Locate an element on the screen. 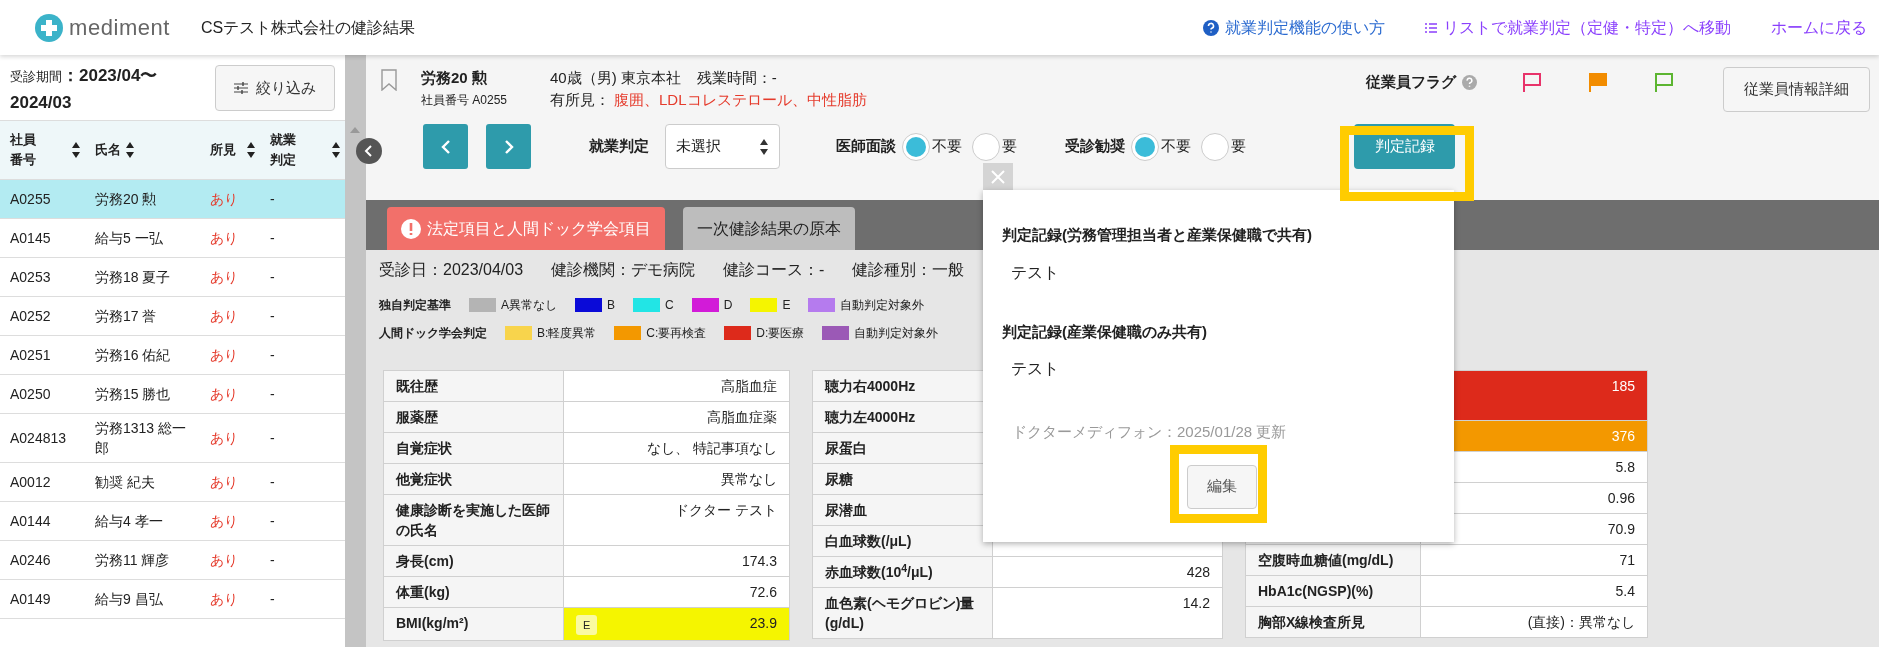  legend-label: B is located at coordinates (611, 305).